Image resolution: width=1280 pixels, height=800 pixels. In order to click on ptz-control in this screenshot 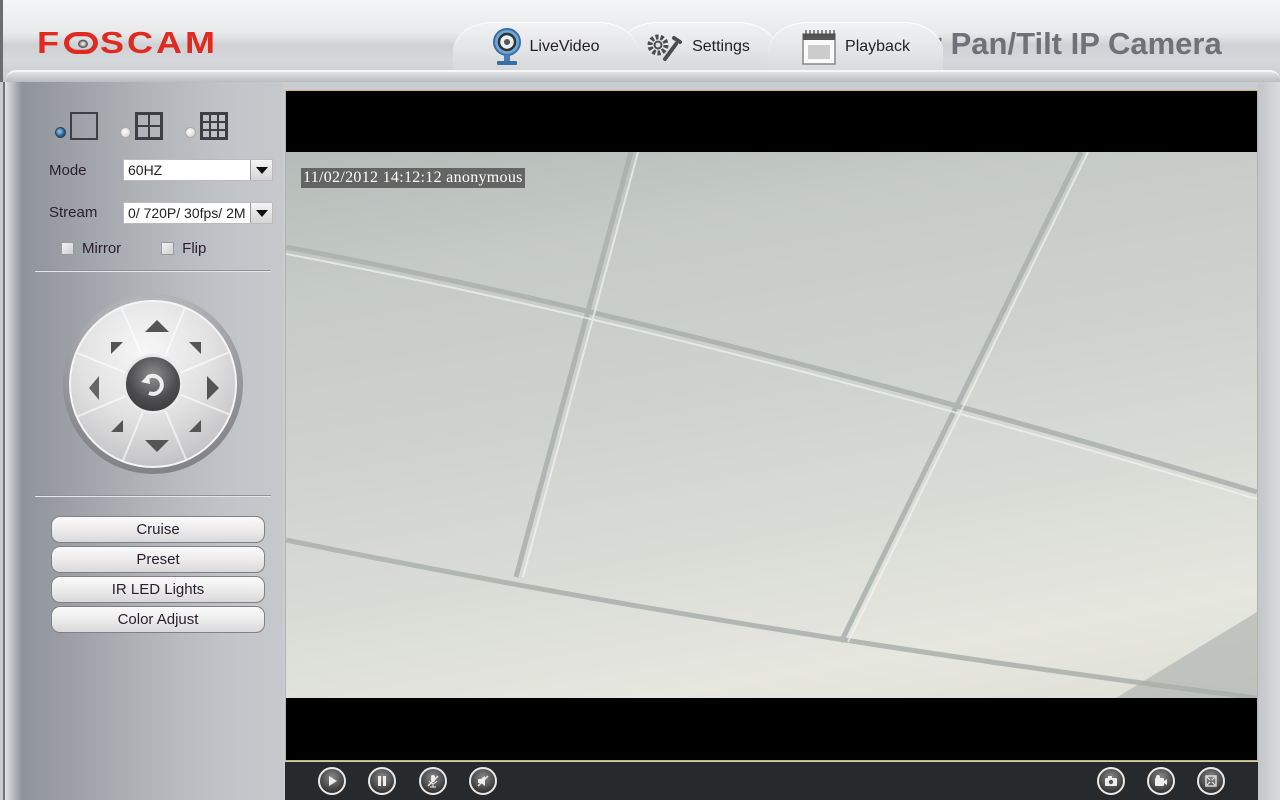, I will do `click(153, 384)`.